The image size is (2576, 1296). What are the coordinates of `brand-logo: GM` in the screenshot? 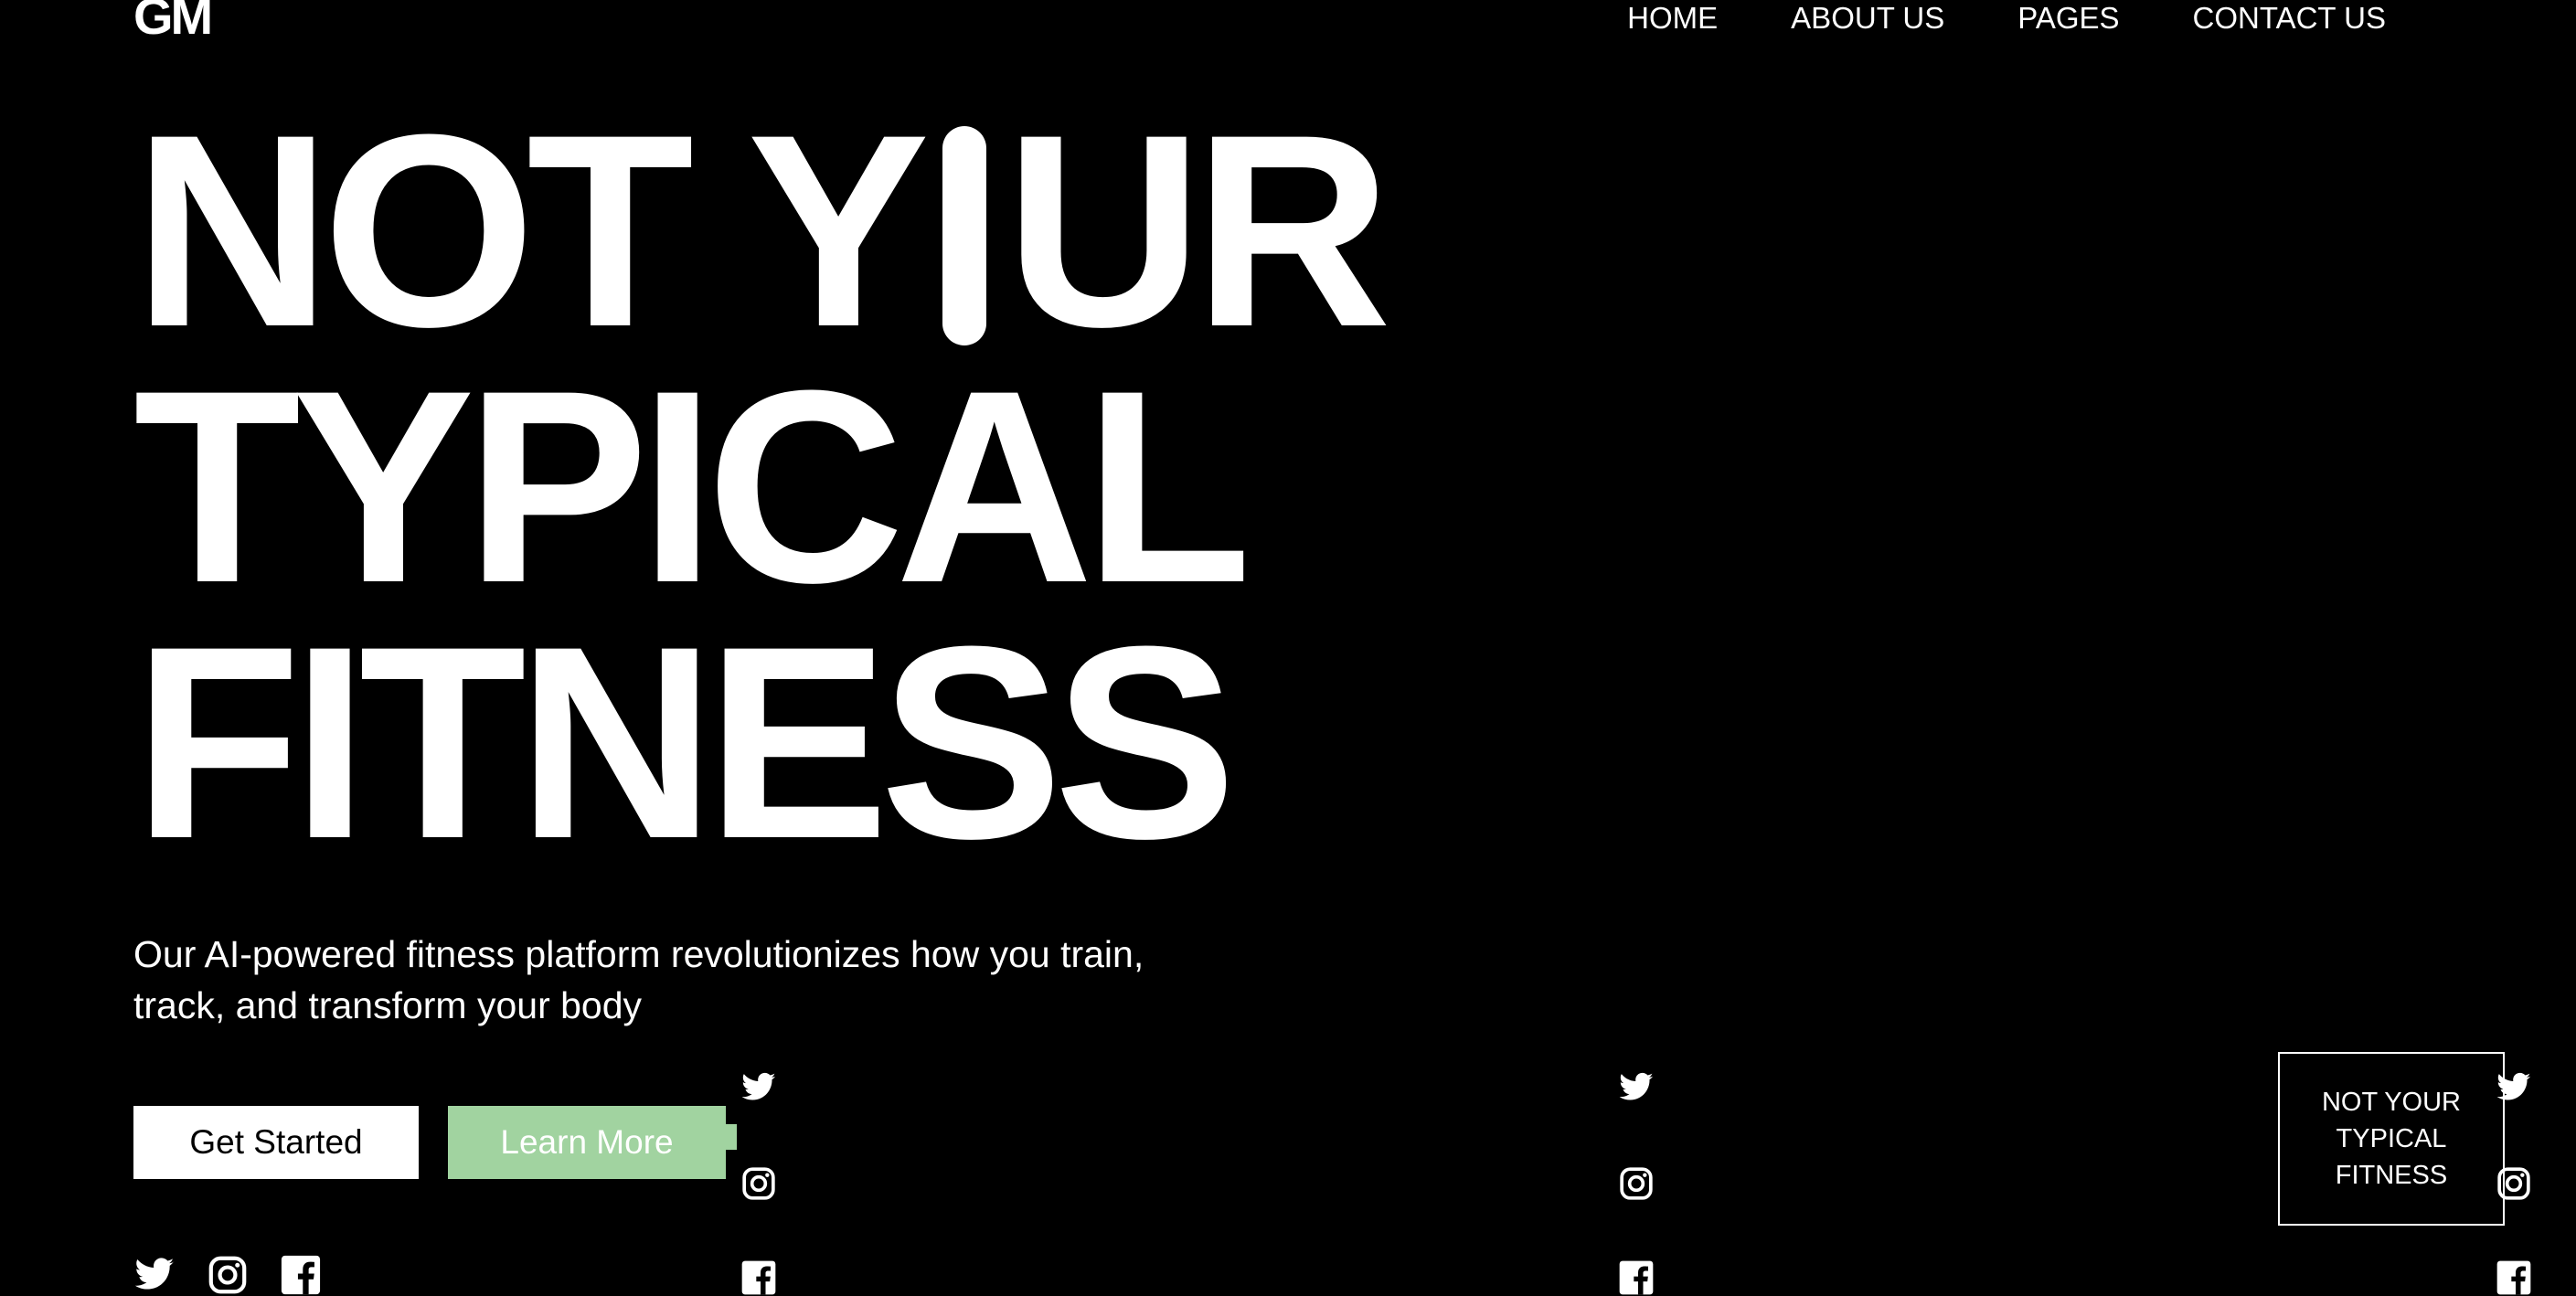 It's located at (173, 21).